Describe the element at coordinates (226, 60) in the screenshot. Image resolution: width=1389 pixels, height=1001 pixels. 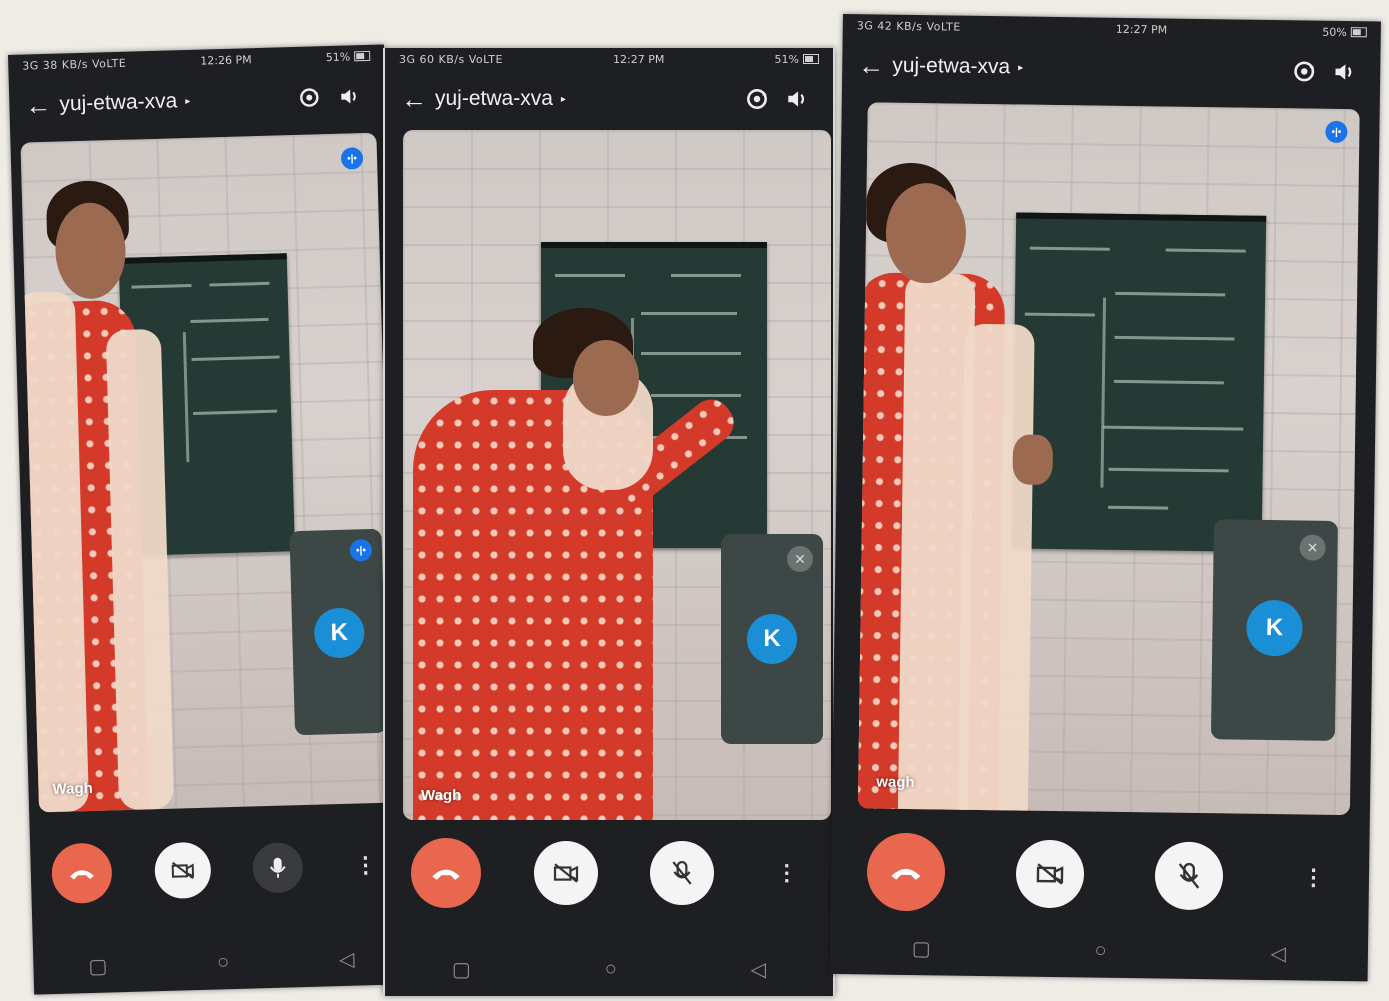
I see `clock: 12:26 PM` at that location.